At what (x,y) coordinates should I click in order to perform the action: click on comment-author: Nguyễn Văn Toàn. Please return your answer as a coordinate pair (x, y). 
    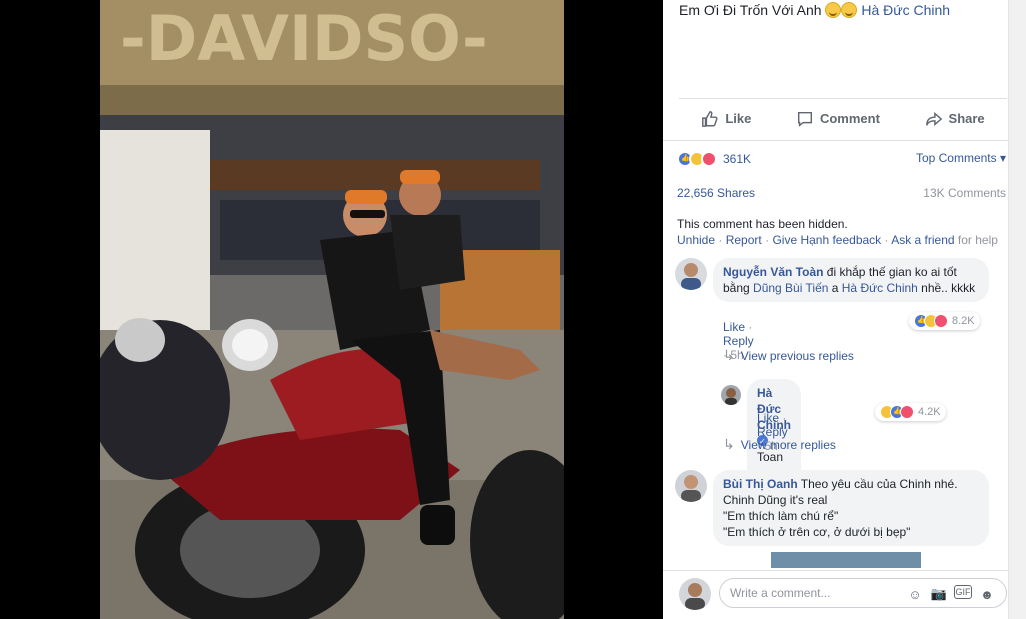
    Looking at the image, I should click on (773, 272).